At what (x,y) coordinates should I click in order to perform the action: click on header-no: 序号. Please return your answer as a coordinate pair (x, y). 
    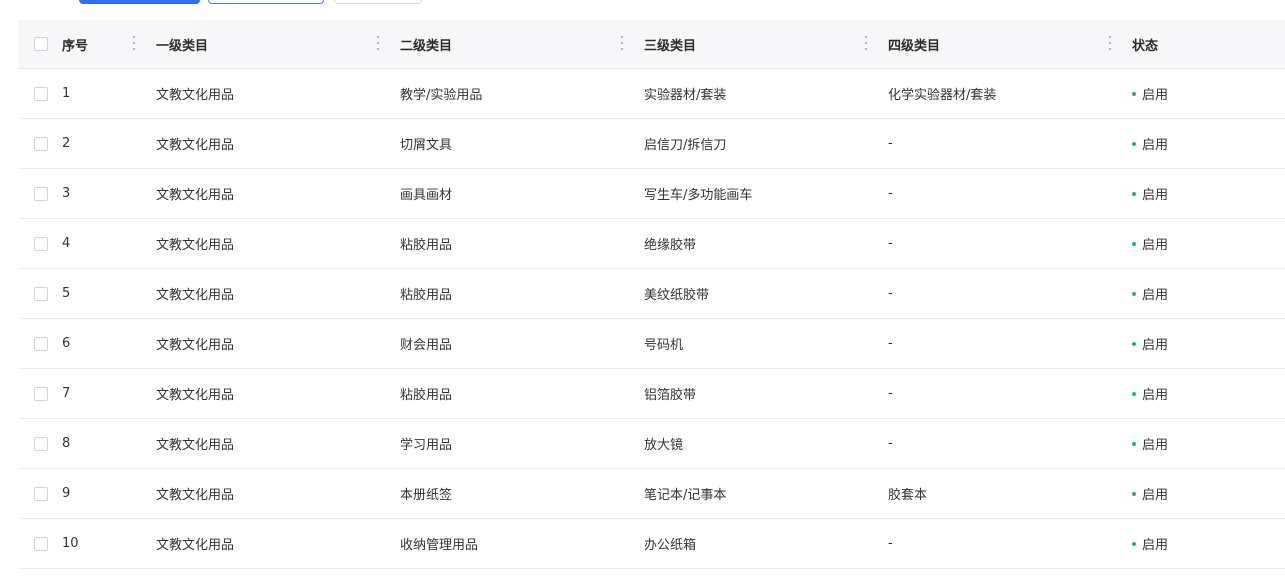
    Looking at the image, I should click on (75, 46).